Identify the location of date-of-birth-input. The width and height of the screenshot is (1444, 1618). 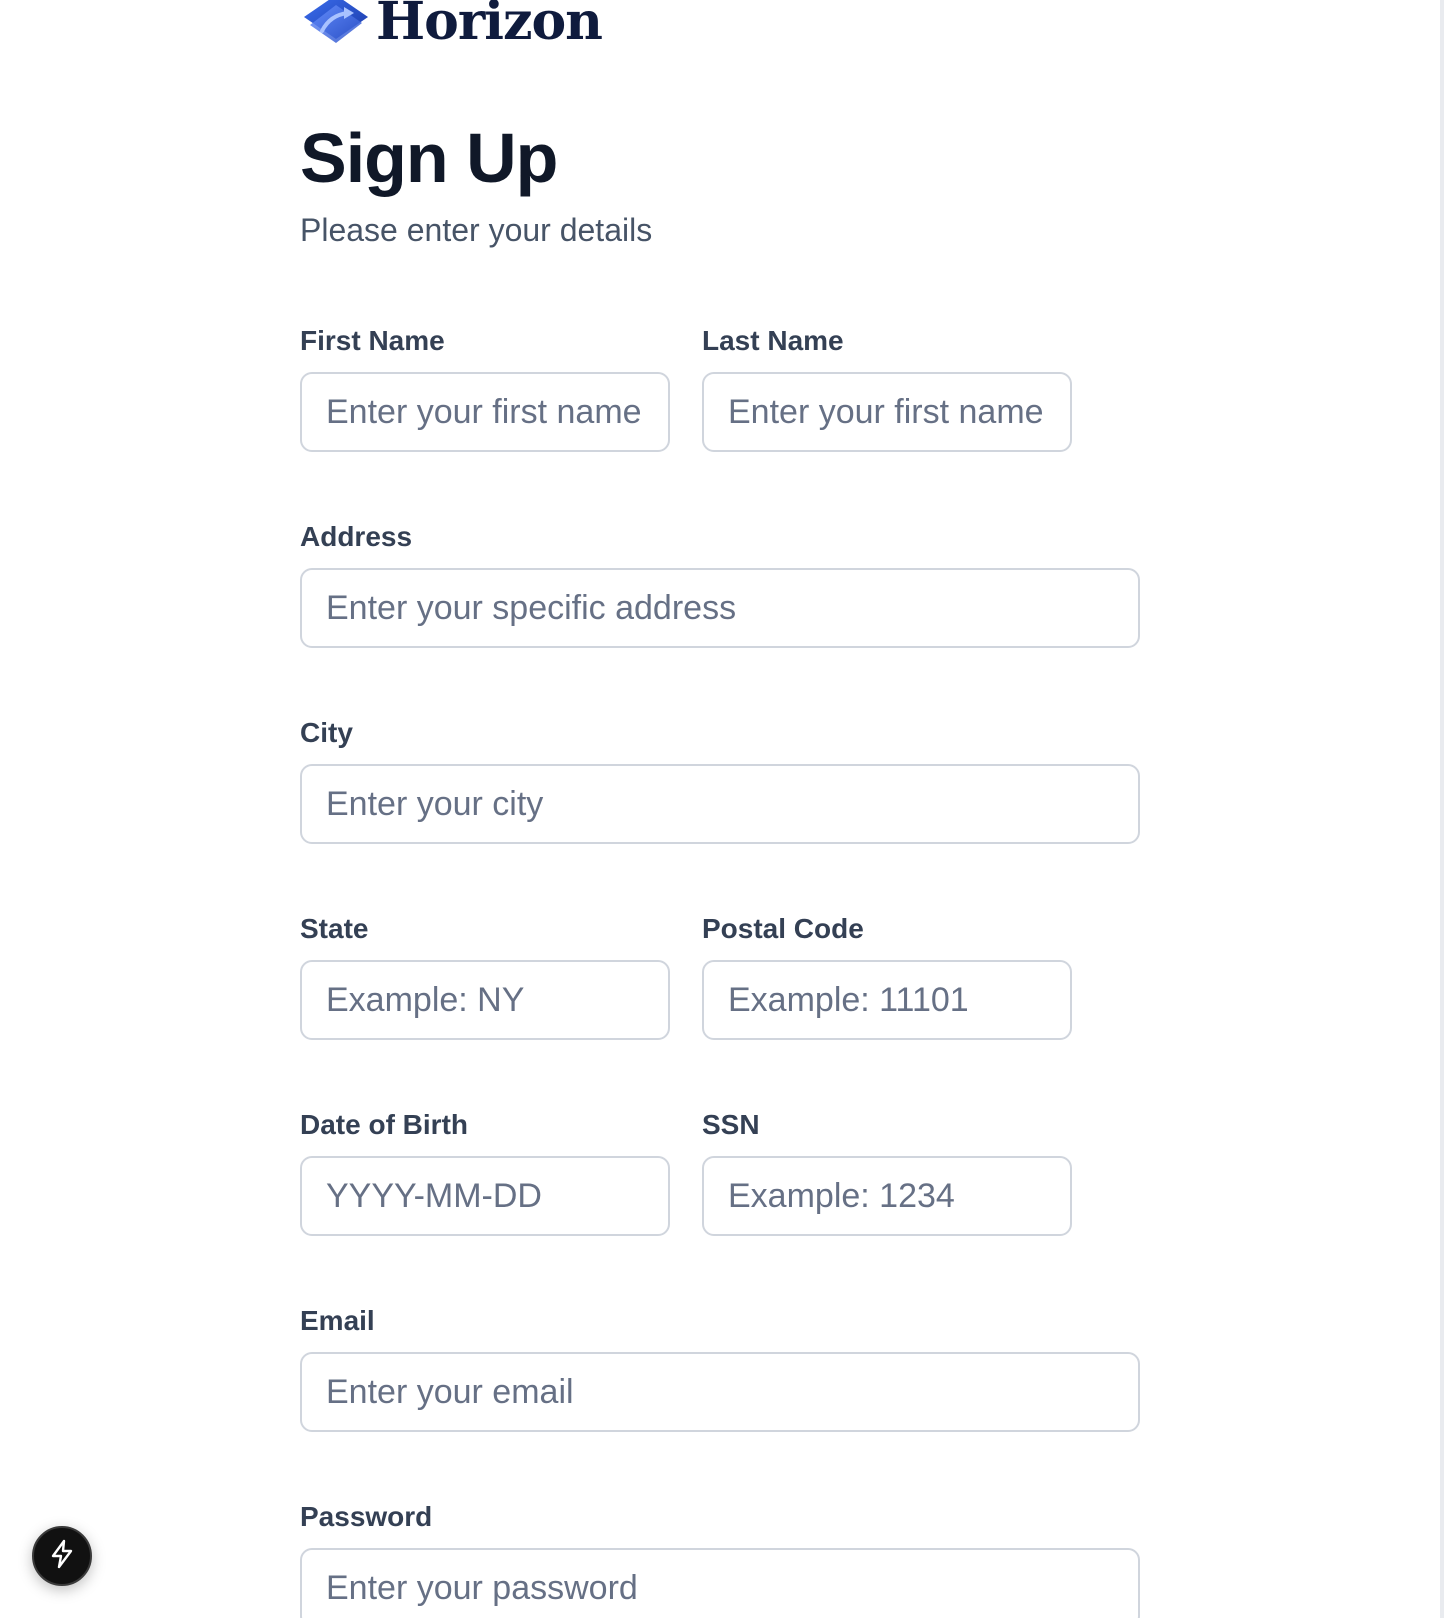
(485, 1196).